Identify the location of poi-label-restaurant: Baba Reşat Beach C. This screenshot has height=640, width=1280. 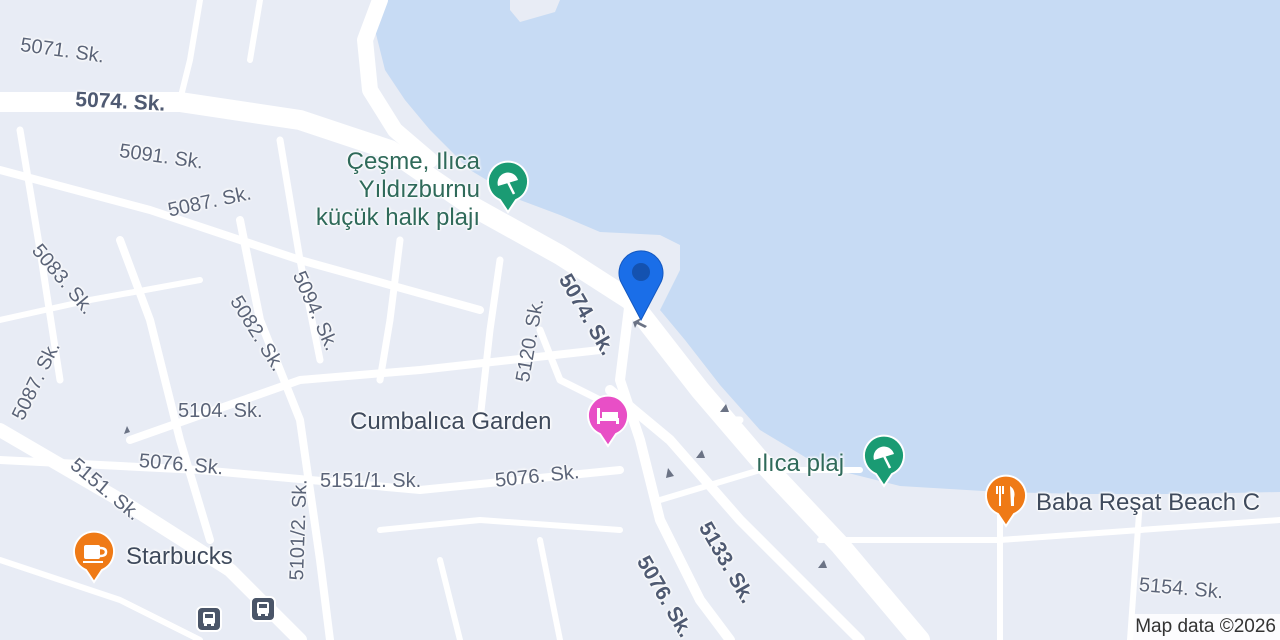
(1148, 503).